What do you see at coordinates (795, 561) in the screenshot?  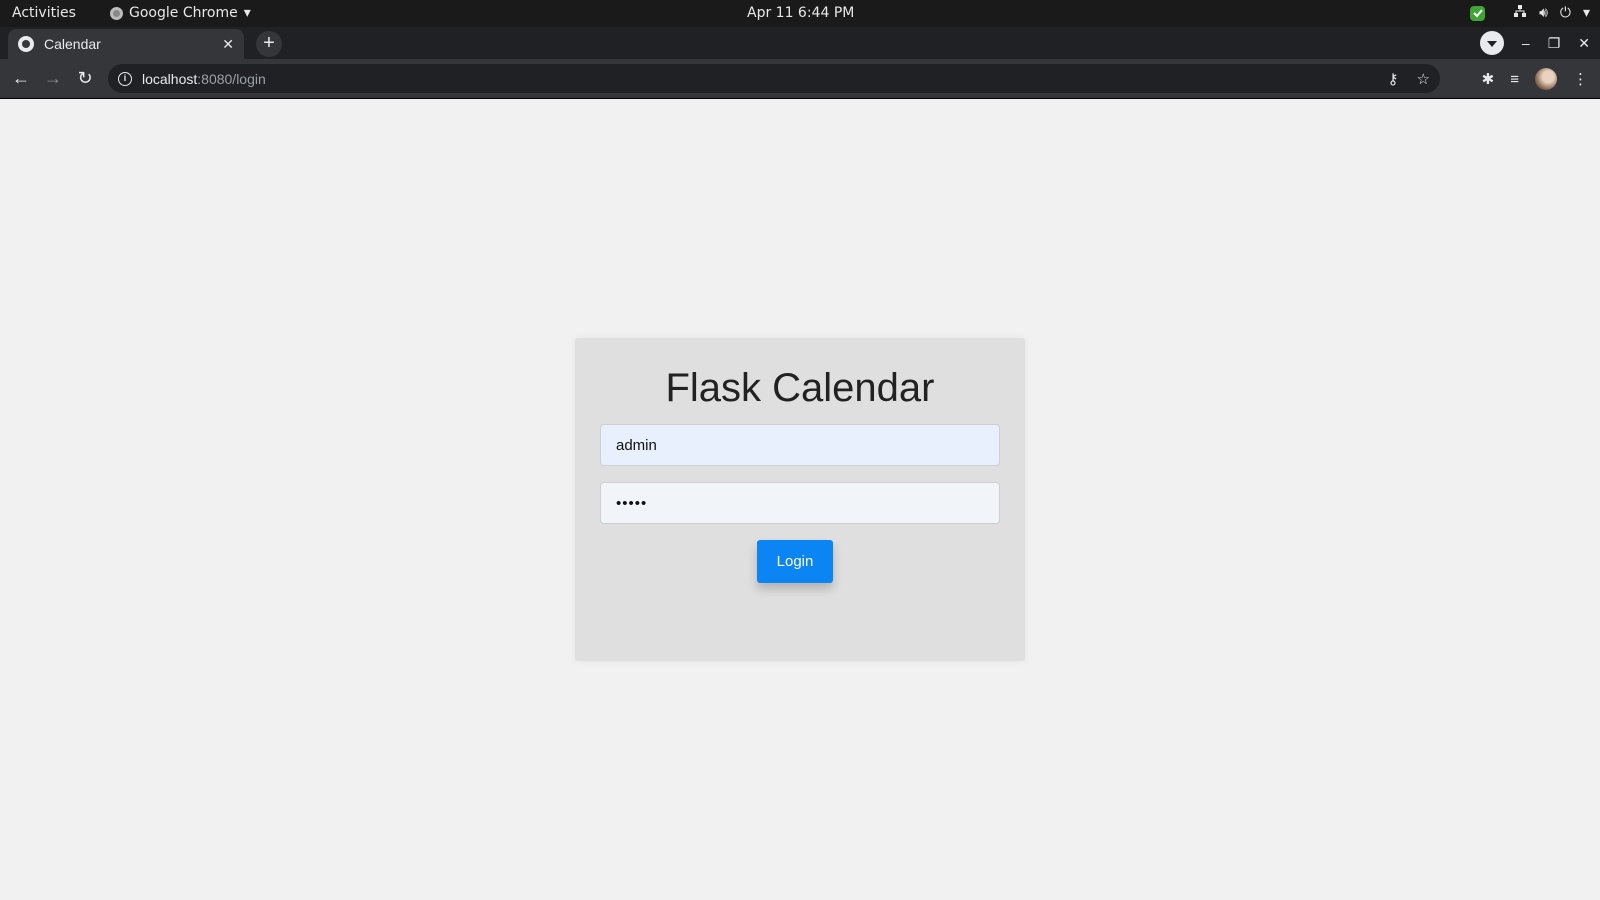 I see `login-button: Login` at bounding box center [795, 561].